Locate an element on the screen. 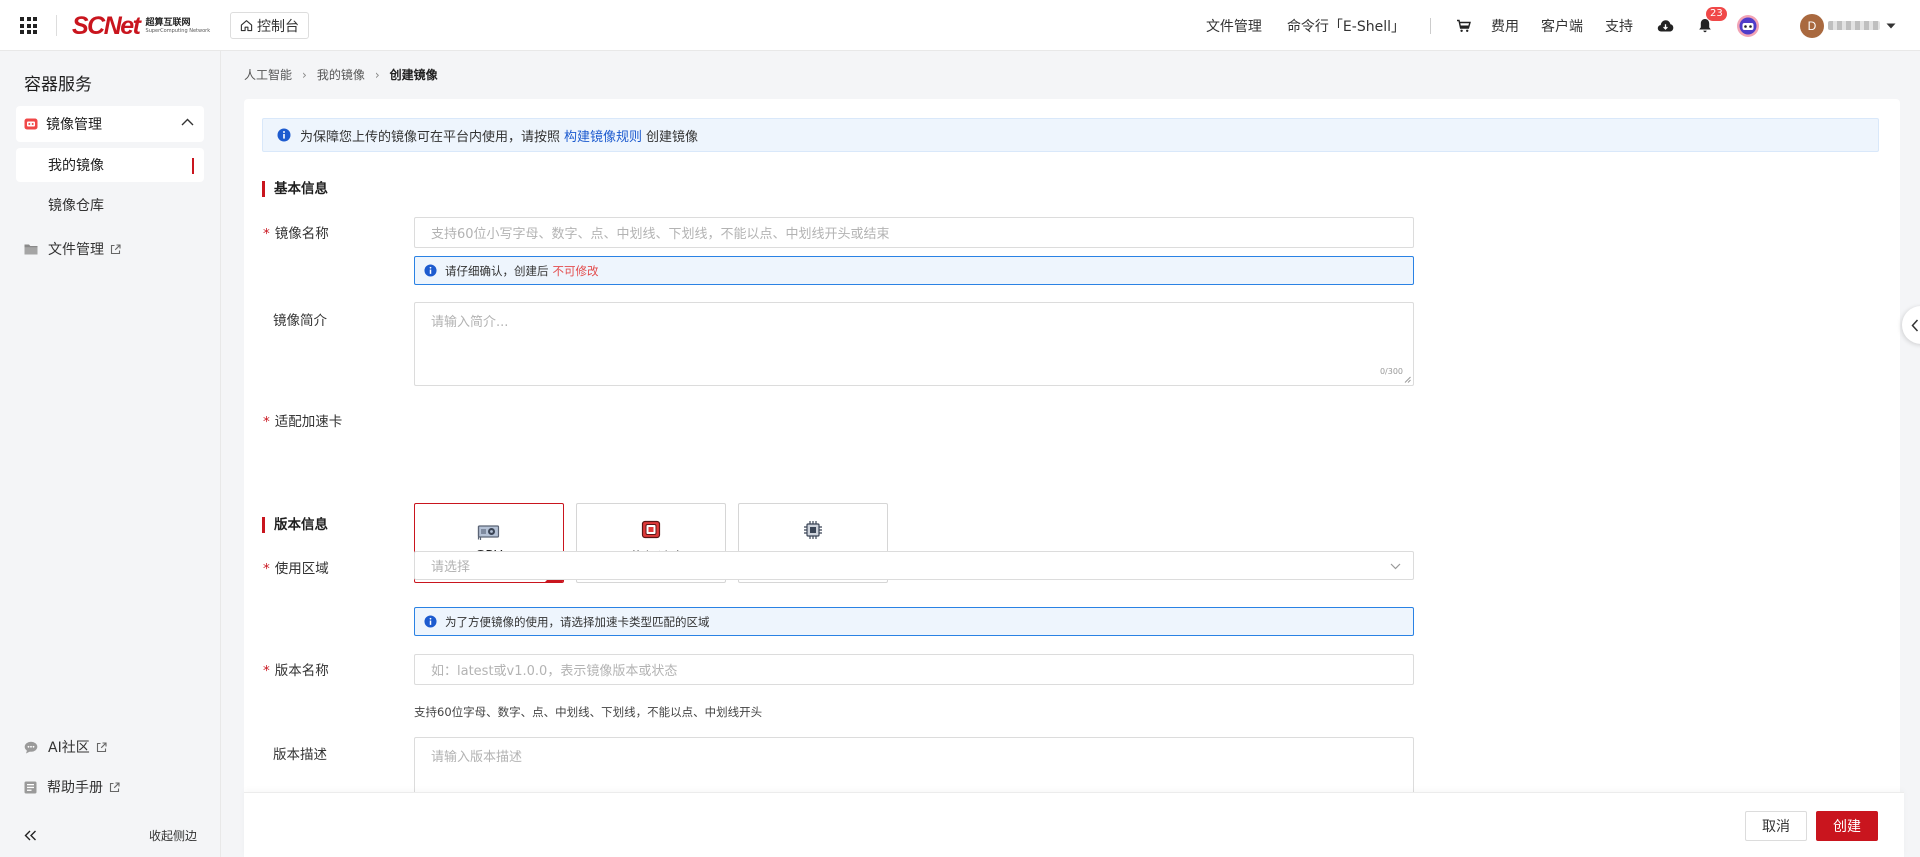 This screenshot has width=1920, height=857. notification-badge: 23 is located at coordinates (1716, 14).